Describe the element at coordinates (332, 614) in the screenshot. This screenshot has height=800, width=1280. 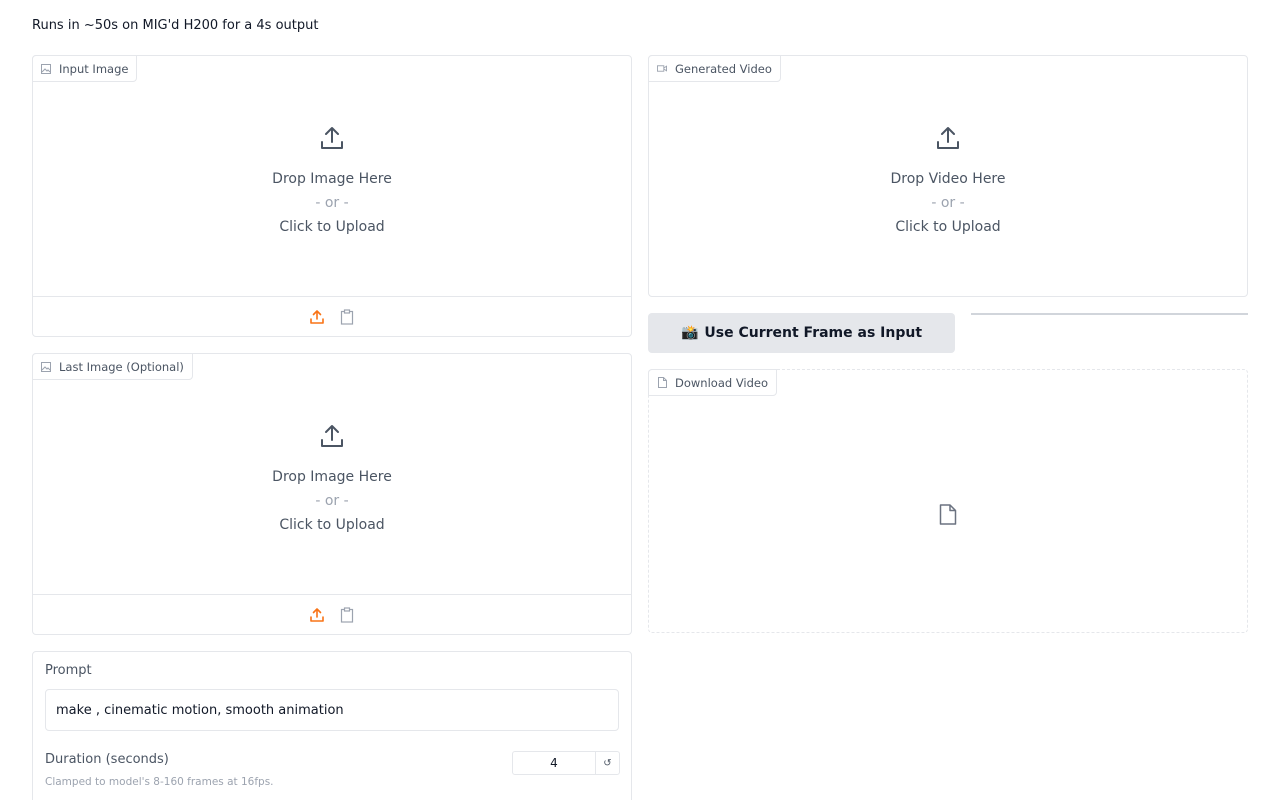
I see `last-image-source-bar` at that location.